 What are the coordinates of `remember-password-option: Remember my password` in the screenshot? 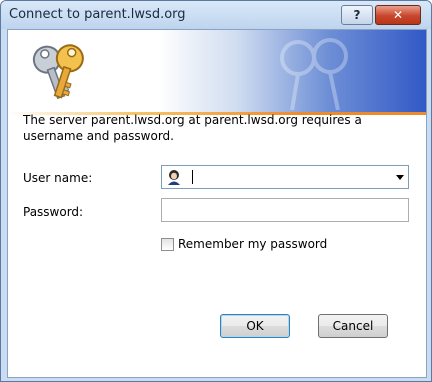 It's located at (244, 244).